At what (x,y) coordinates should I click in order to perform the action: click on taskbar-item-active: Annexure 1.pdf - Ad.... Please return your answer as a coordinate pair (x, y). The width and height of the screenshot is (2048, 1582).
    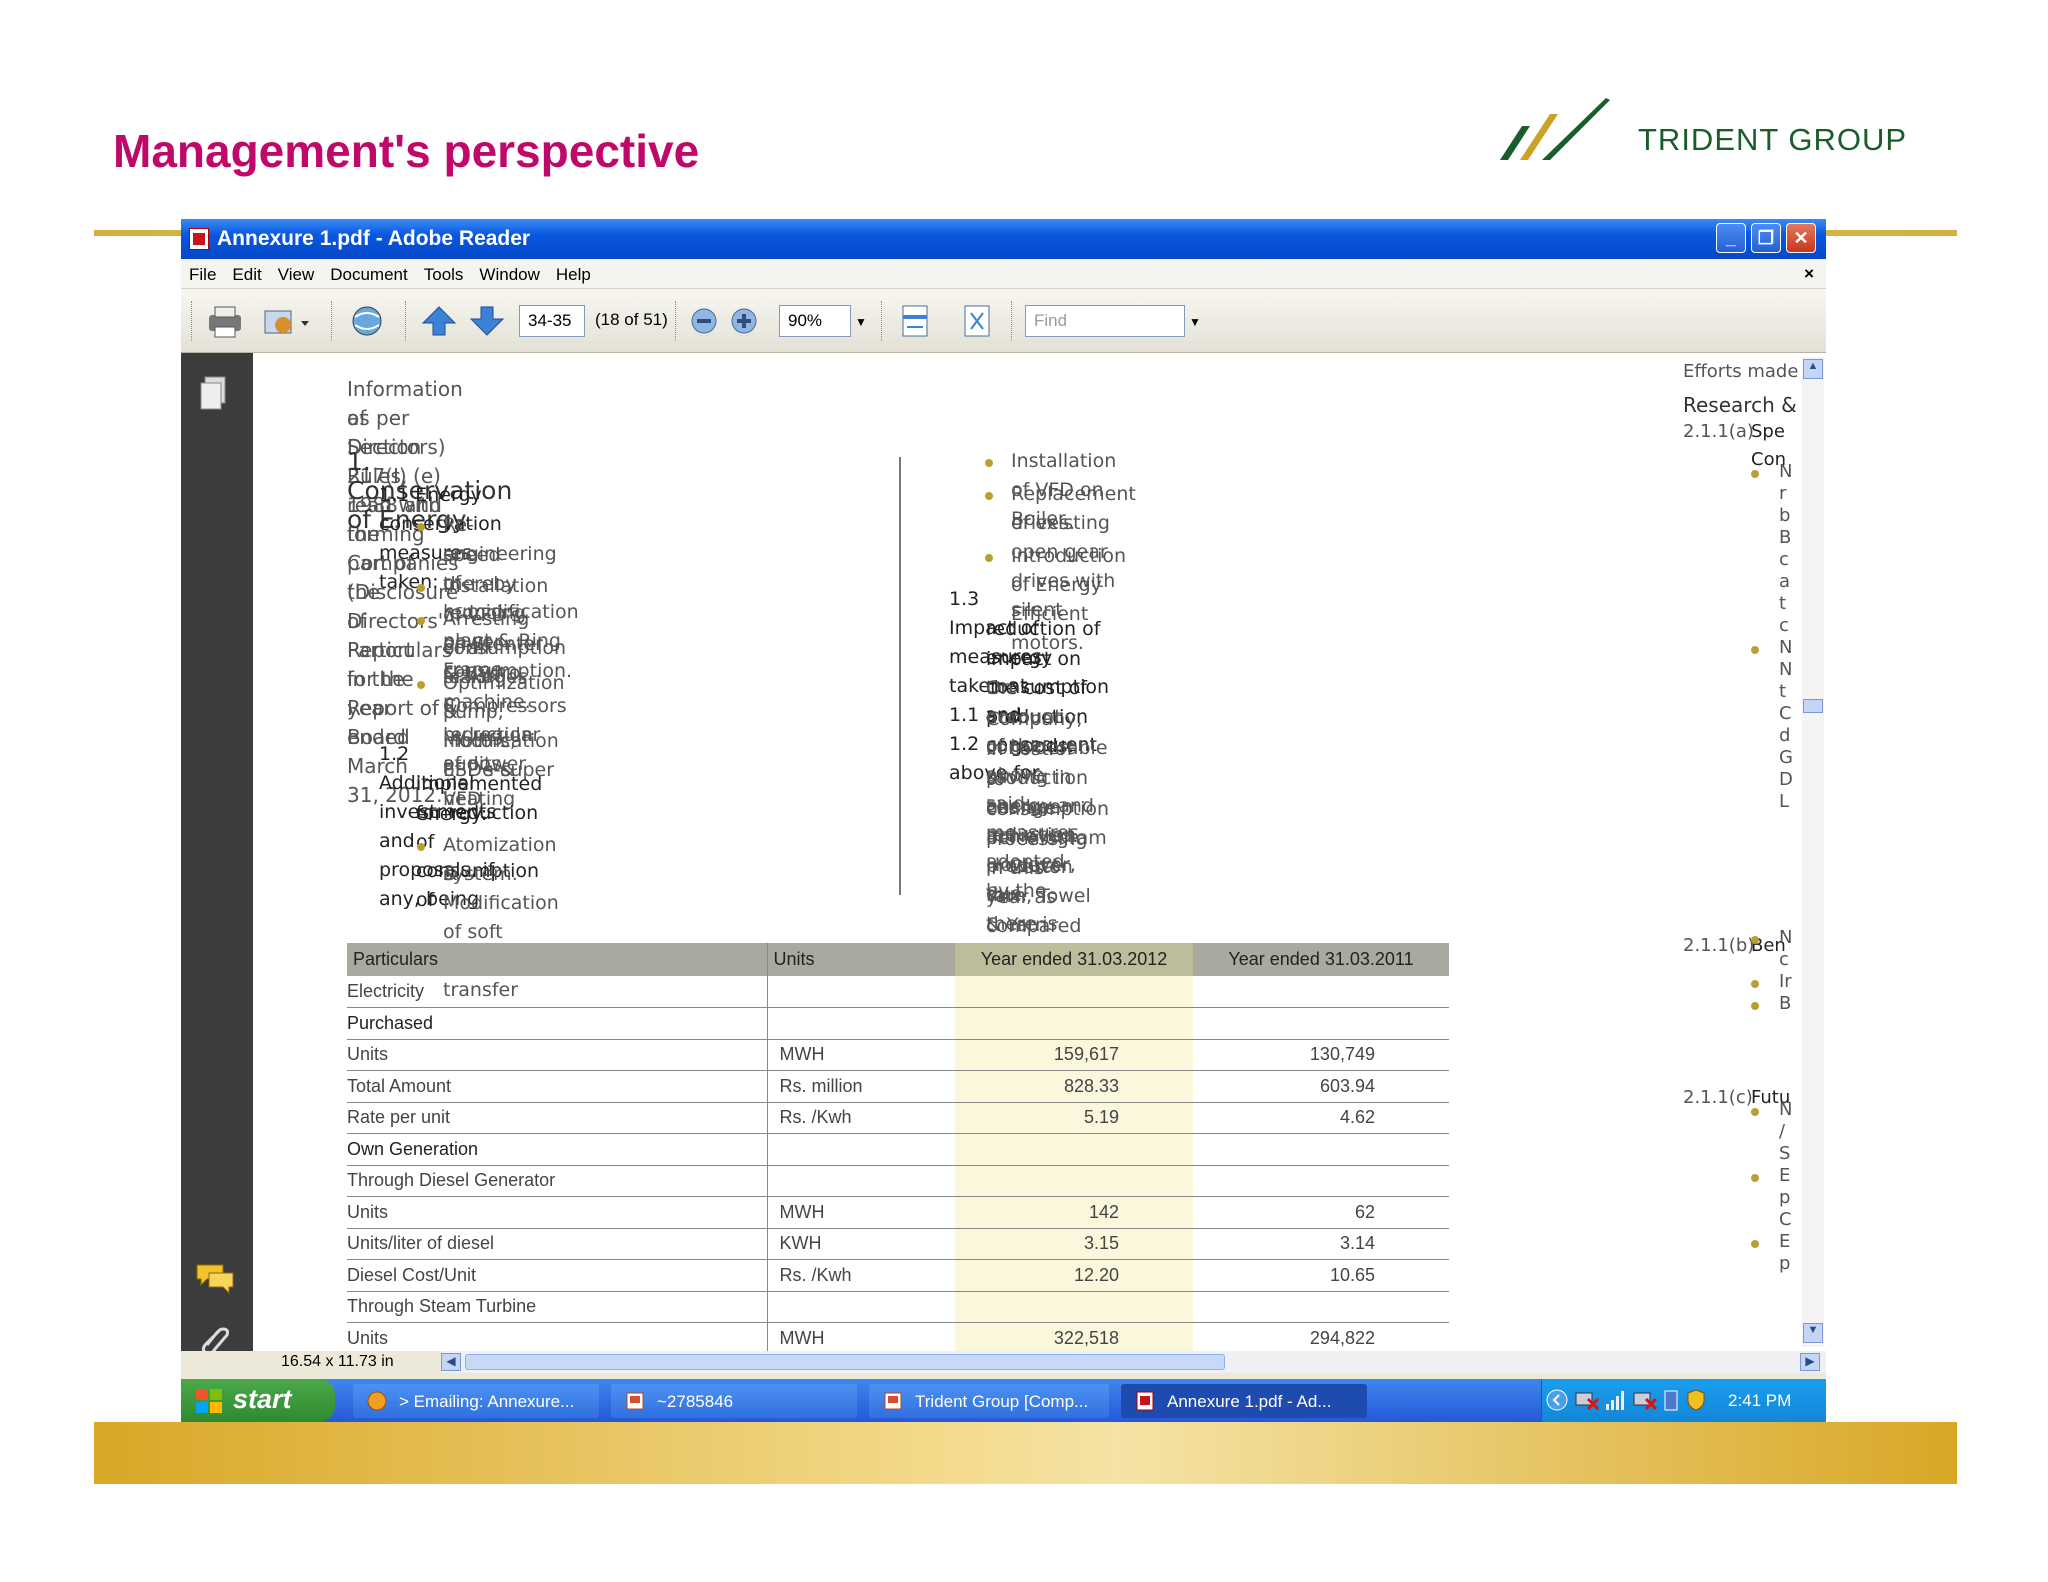
    Looking at the image, I should click on (1244, 1401).